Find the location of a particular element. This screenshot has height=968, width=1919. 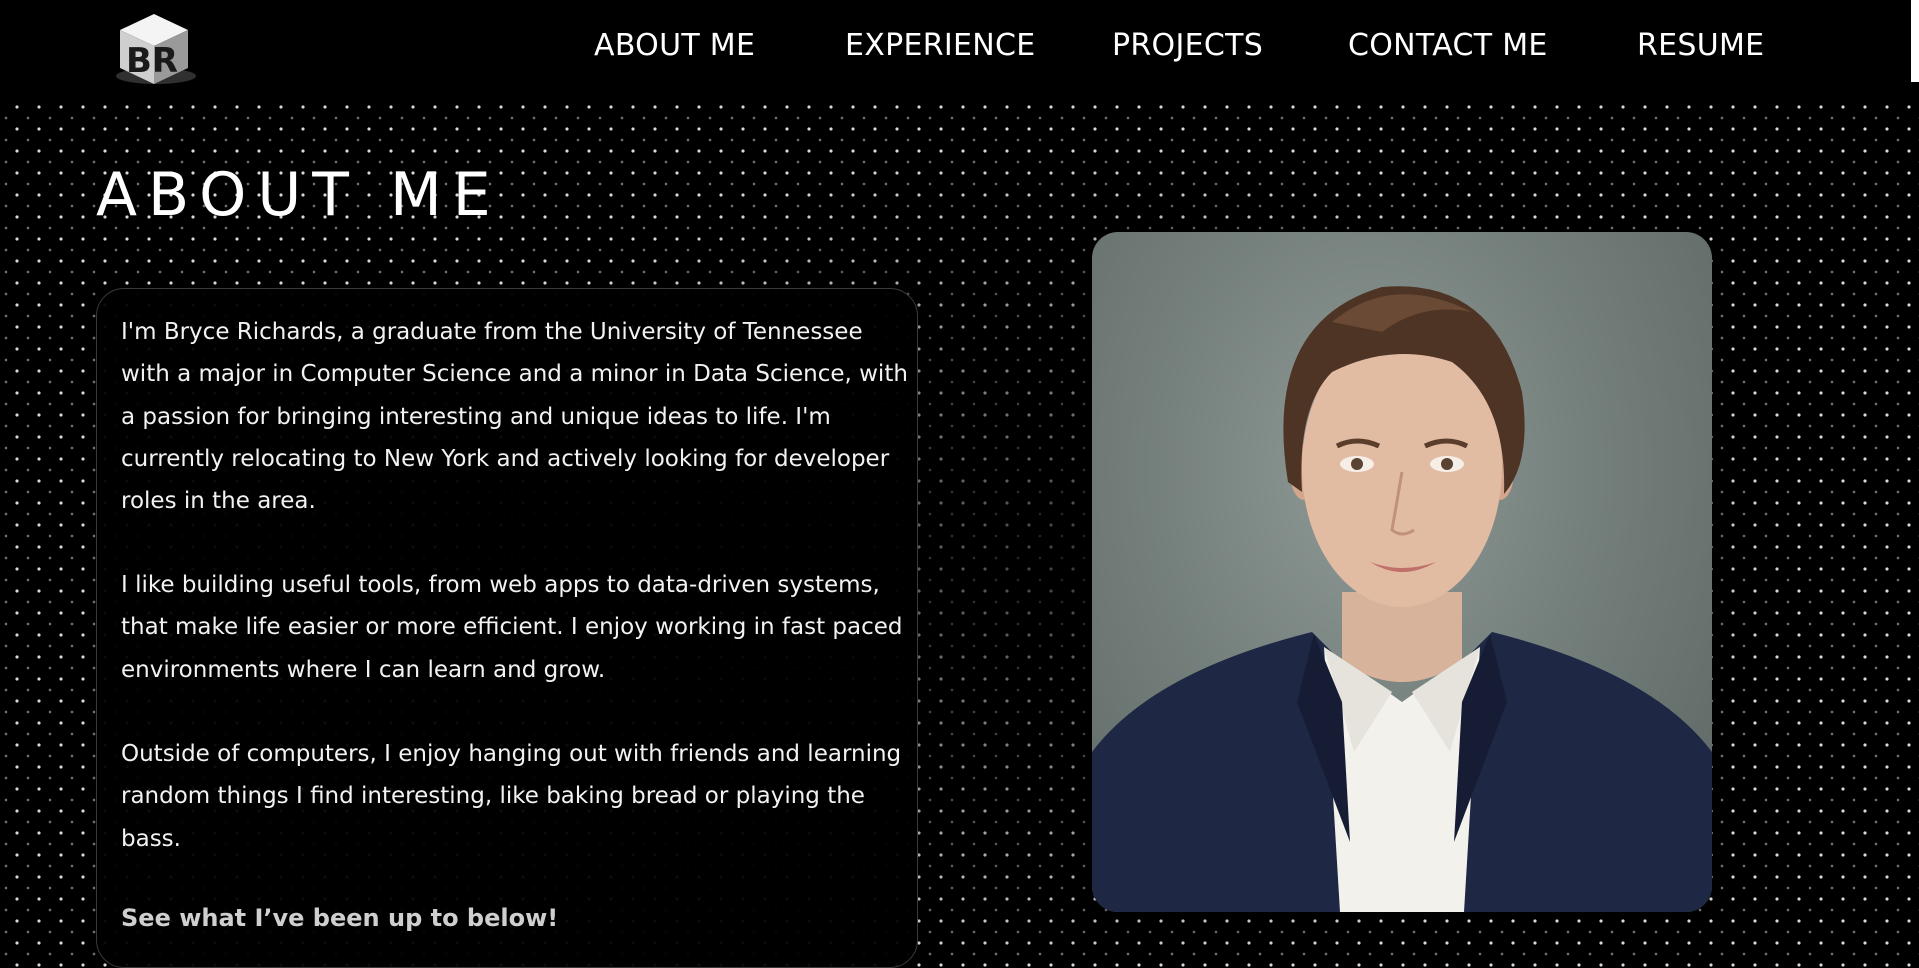

nav-about-me: ABOUT ME is located at coordinates (674, 50).